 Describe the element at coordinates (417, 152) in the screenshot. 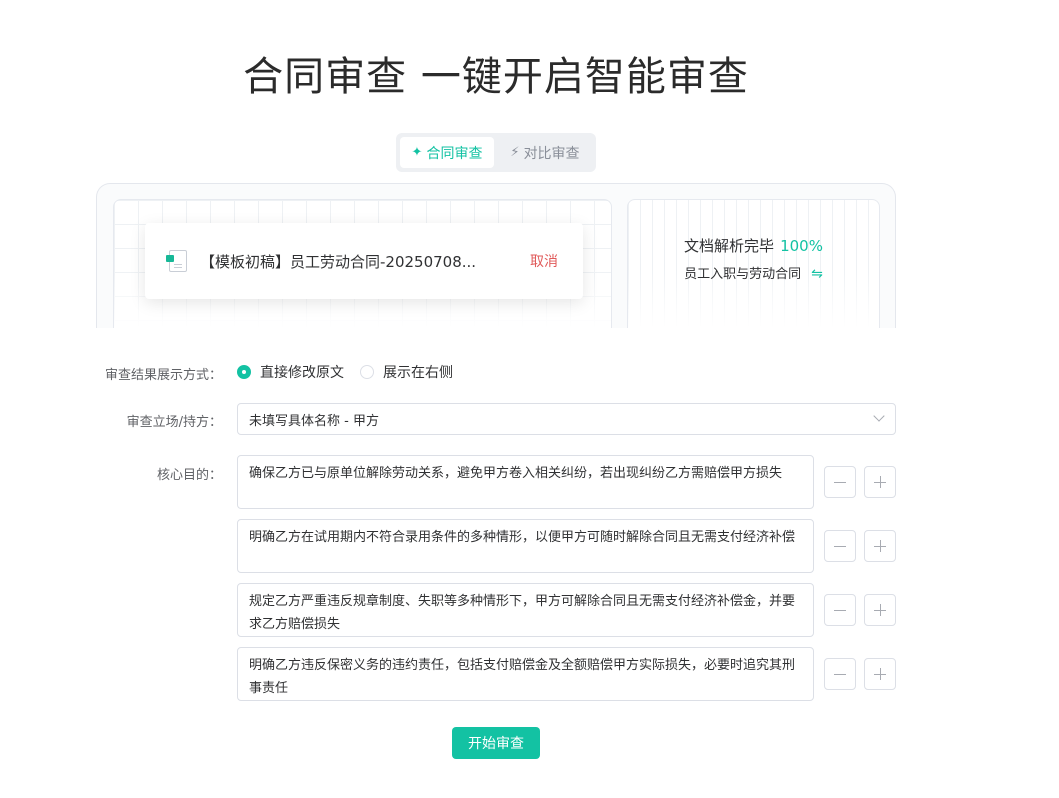

I see `sparkle-icon: ✦` at that location.